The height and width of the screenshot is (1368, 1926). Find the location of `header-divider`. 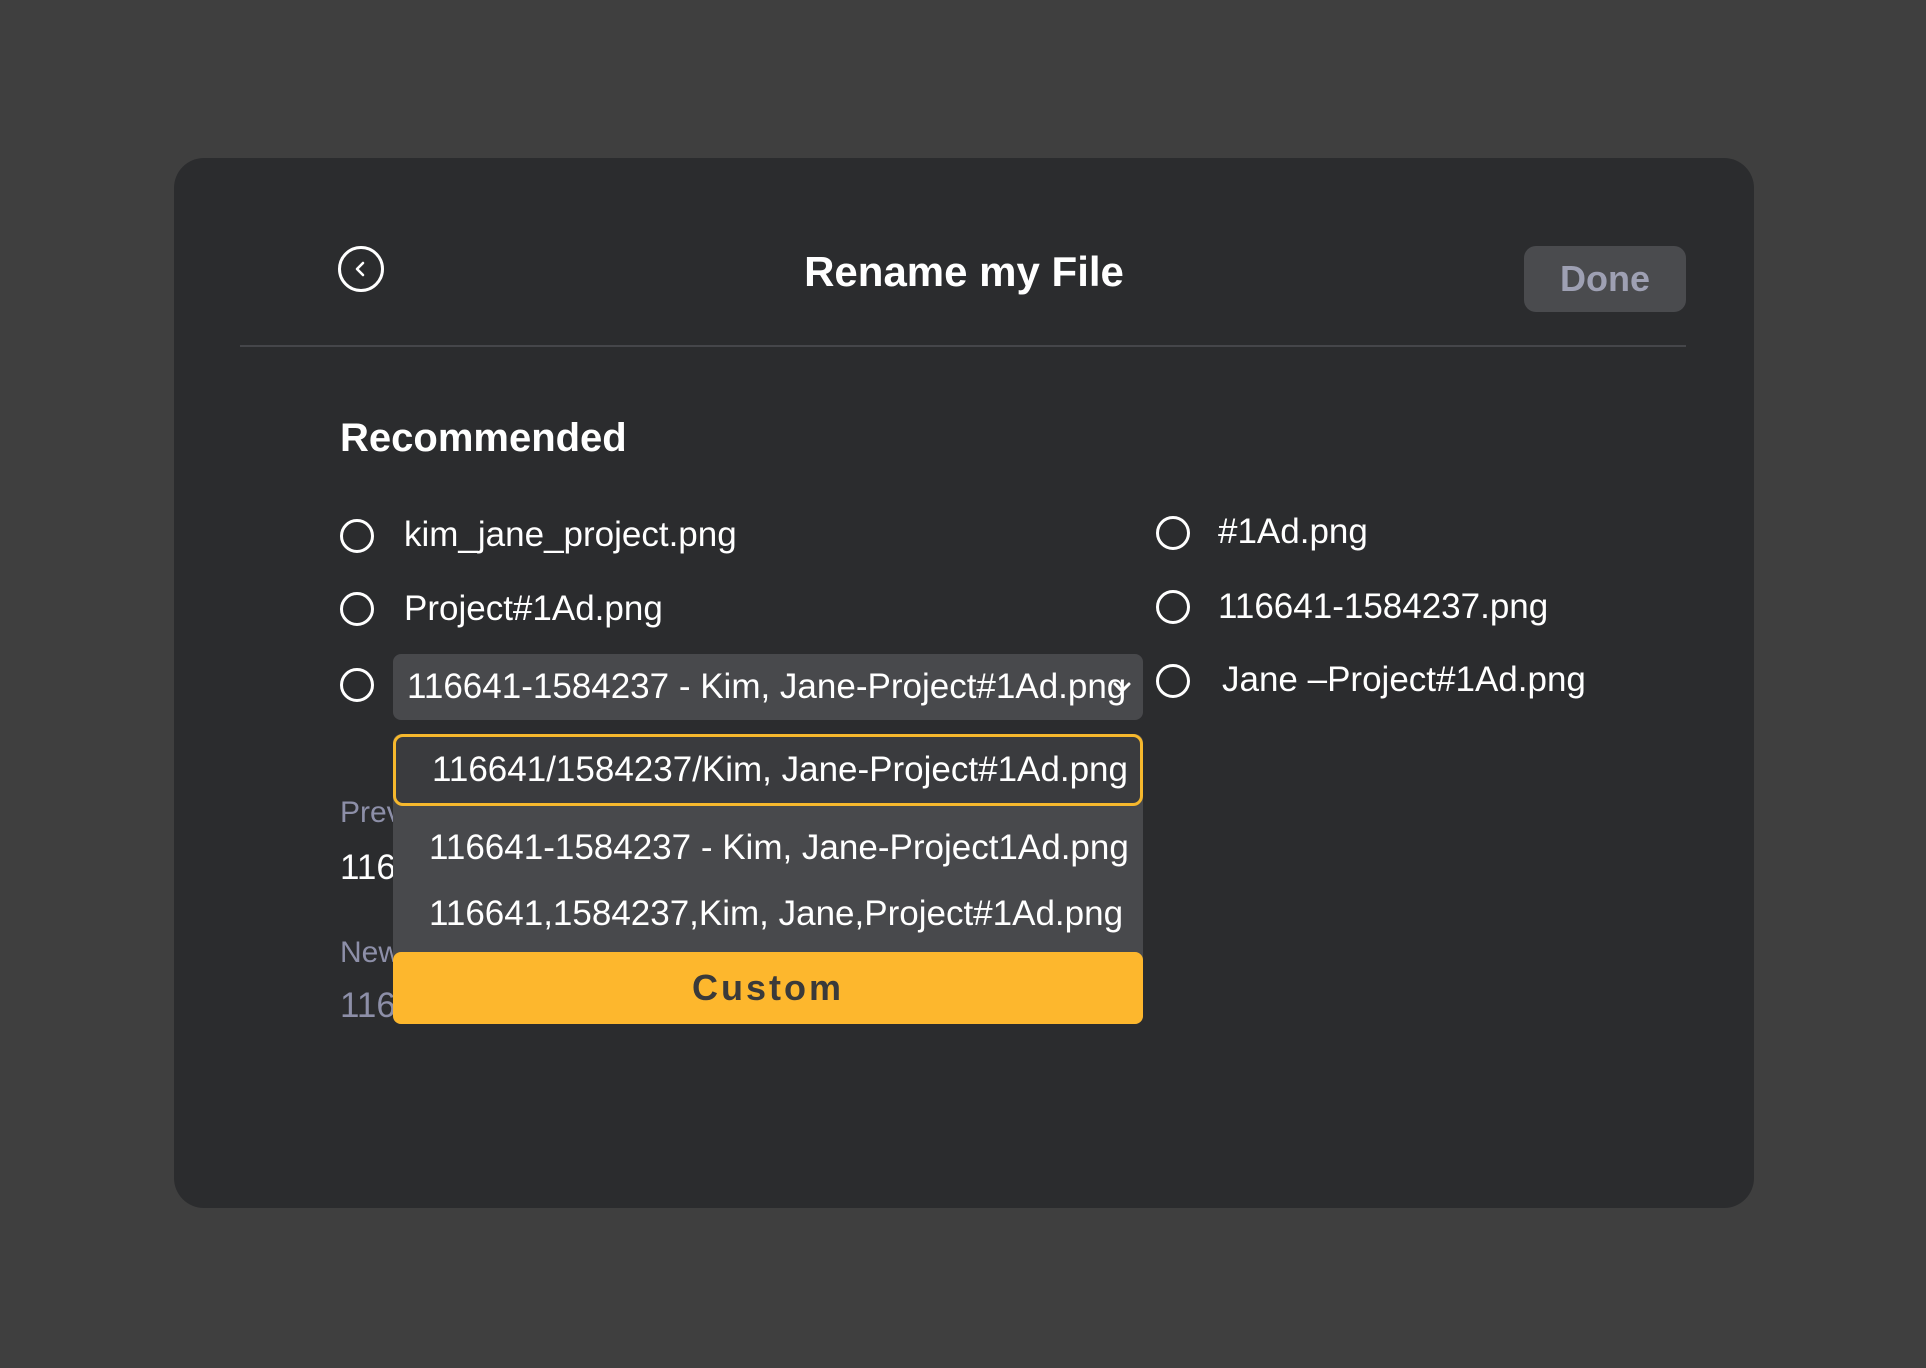

header-divider is located at coordinates (963, 346).